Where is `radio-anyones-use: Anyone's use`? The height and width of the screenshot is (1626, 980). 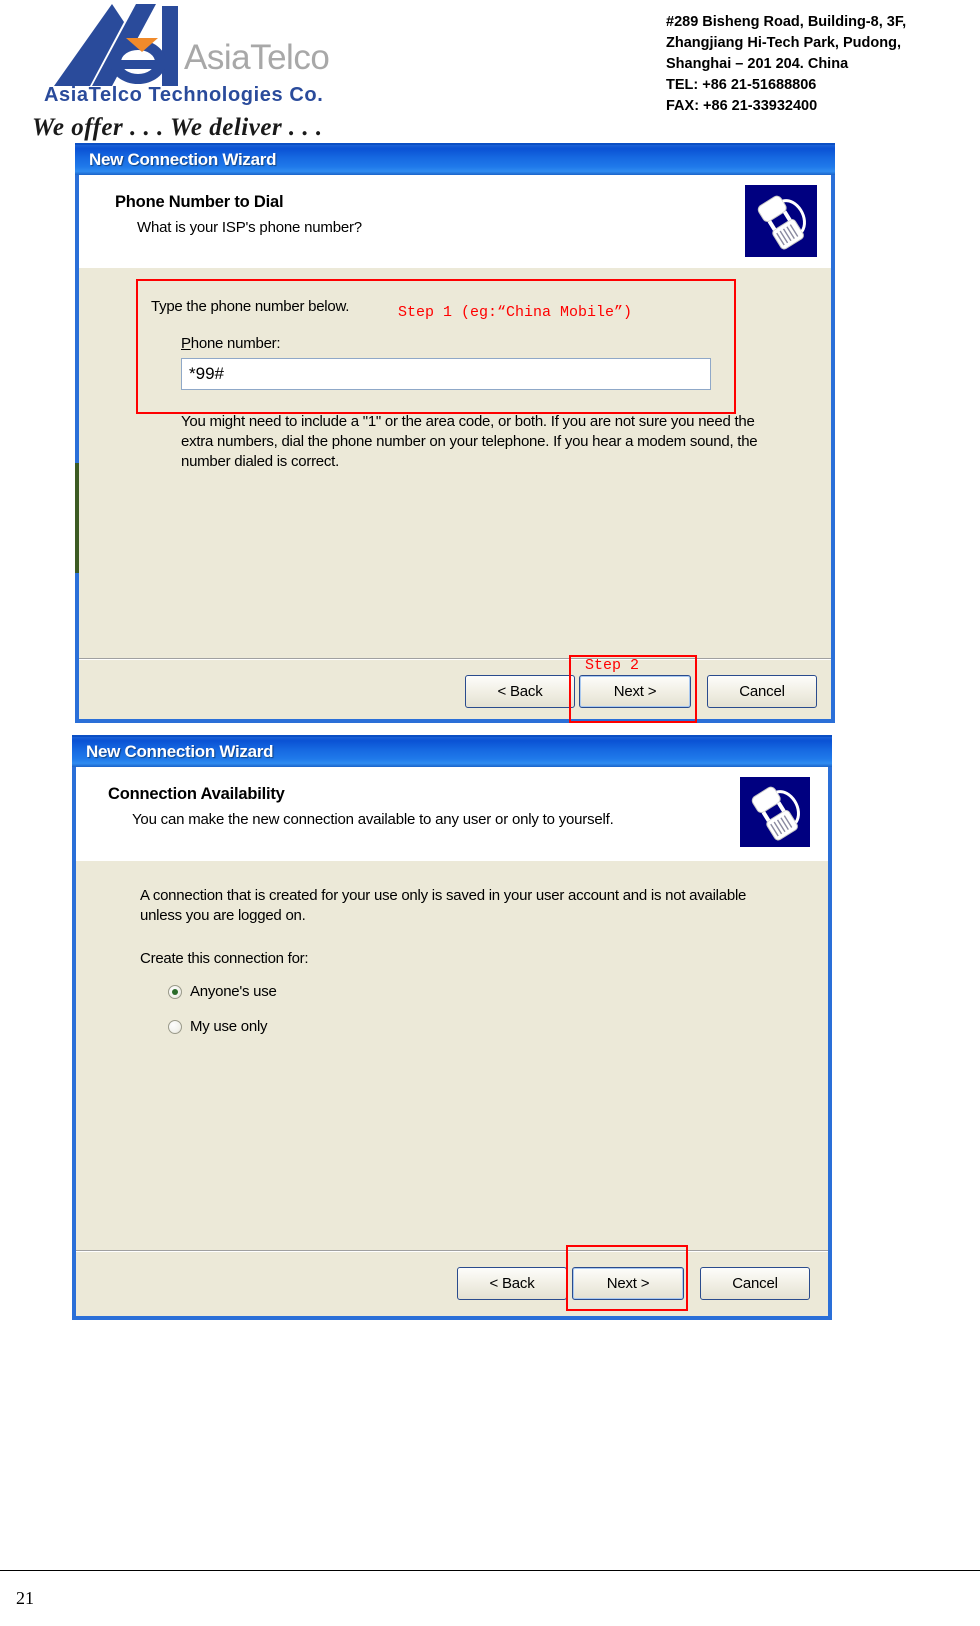 radio-anyones-use: Anyone's use is located at coordinates (222, 991).